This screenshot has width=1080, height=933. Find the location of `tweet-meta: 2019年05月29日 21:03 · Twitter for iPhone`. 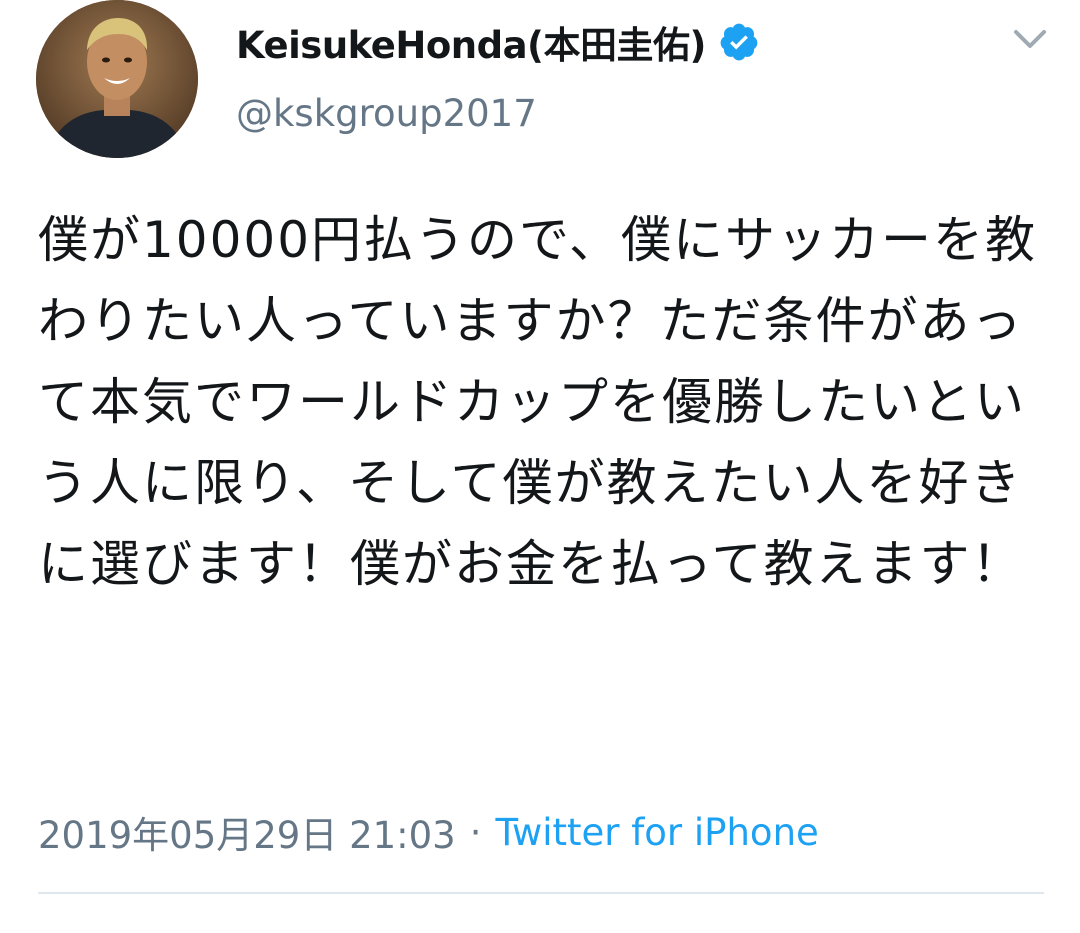

tweet-meta: 2019年05月29日 21:03 · Twitter for iPhone is located at coordinates (428, 832).